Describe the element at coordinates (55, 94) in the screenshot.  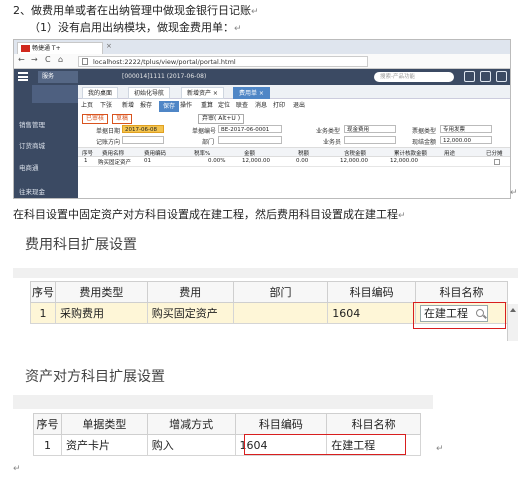
I see `sidebar-search` at that location.